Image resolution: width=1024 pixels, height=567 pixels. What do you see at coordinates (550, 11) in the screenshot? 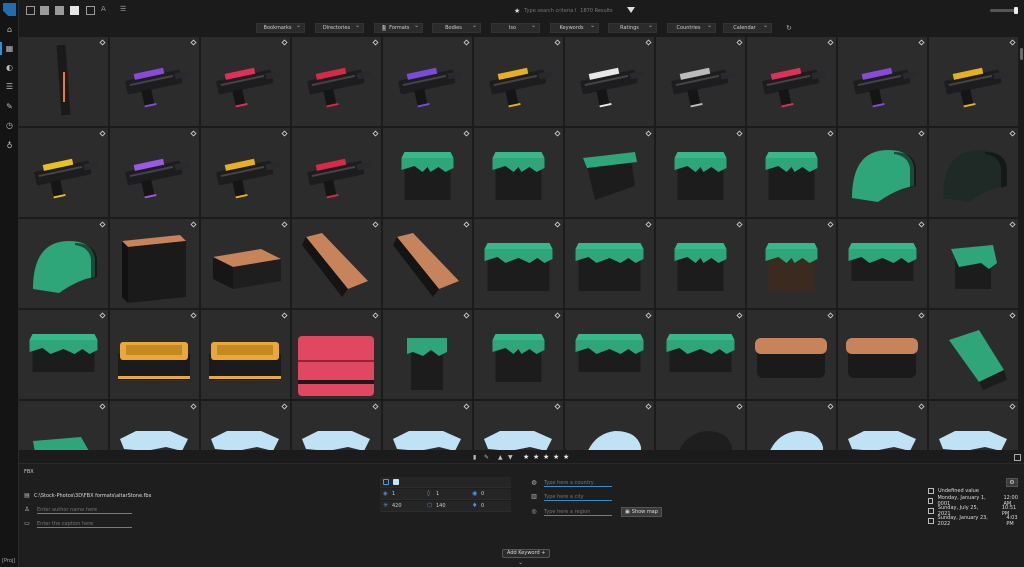
I see `search-input` at bounding box center [550, 11].